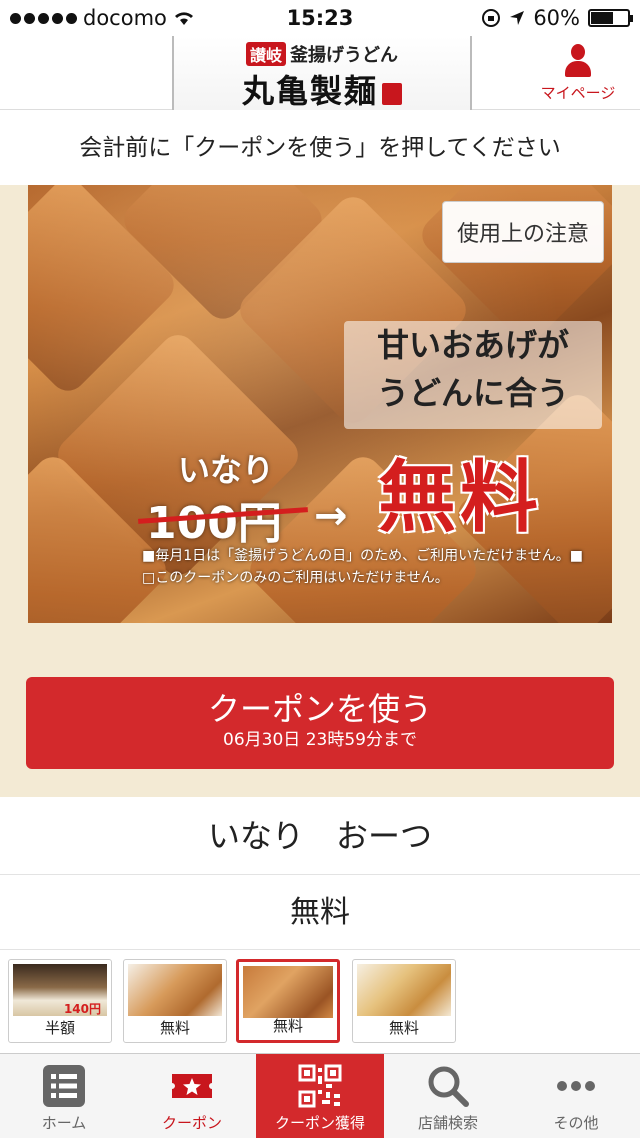  Describe the element at coordinates (320, 913) in the screenshot. I see `coupon-item-price: 無料` at that location.